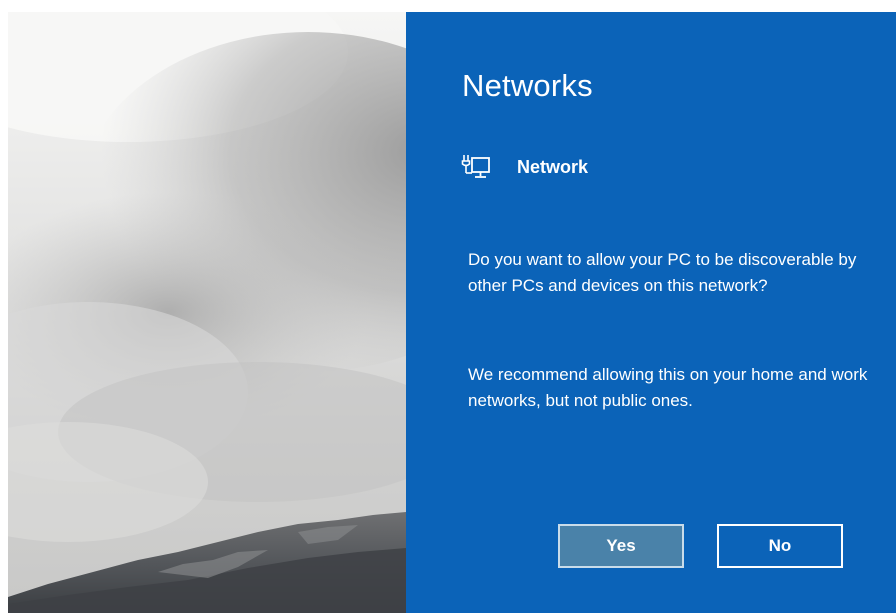 The width and height of the screenshot is (896, 613). Describe the element at coordinates (780, 546) in the screenshot. I see `no-button: No` at that location.